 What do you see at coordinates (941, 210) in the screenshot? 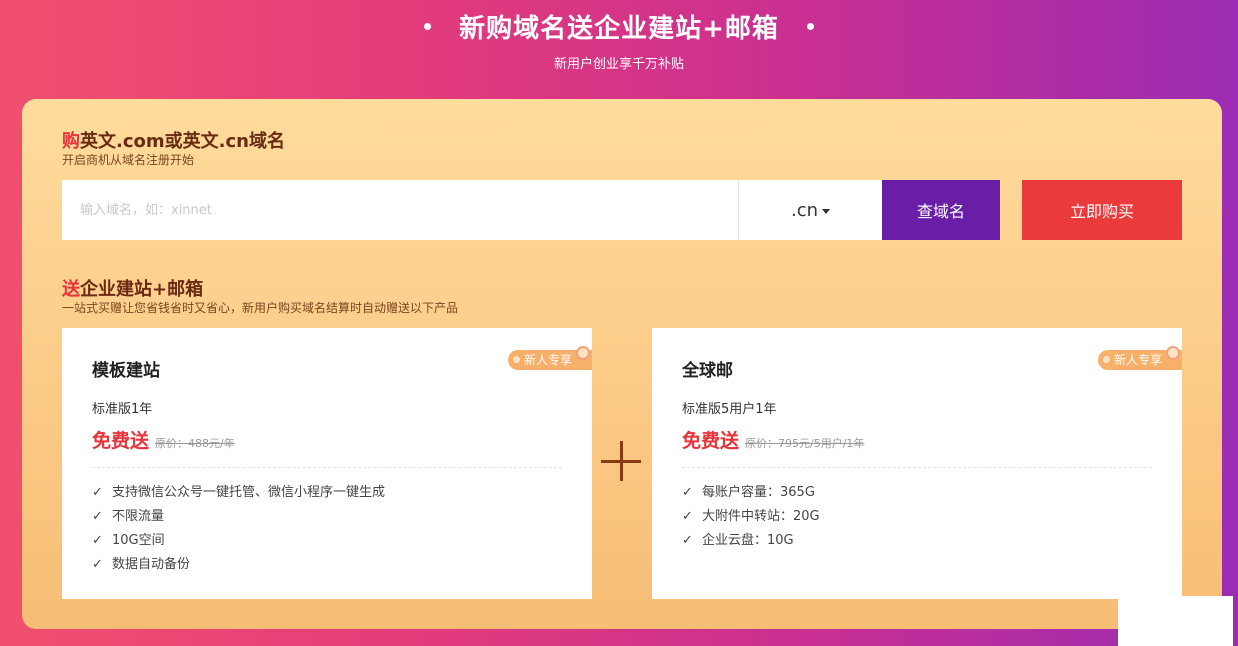
I see `query-domain-button: 查域名` at bounding box center [941, 210].